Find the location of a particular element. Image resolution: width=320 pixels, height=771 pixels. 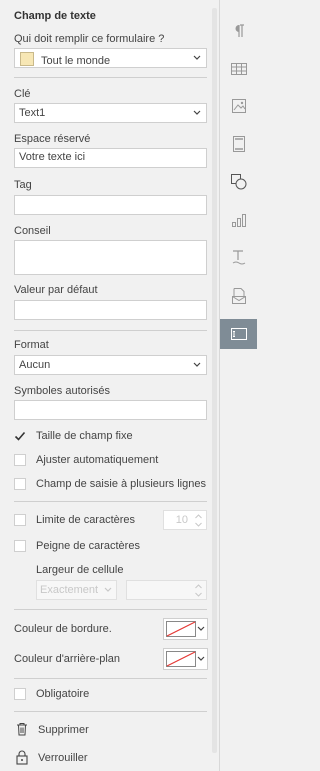

who-fill-label: Qui doit remplir ce formulaire ? is located at coordinates (89, 39).